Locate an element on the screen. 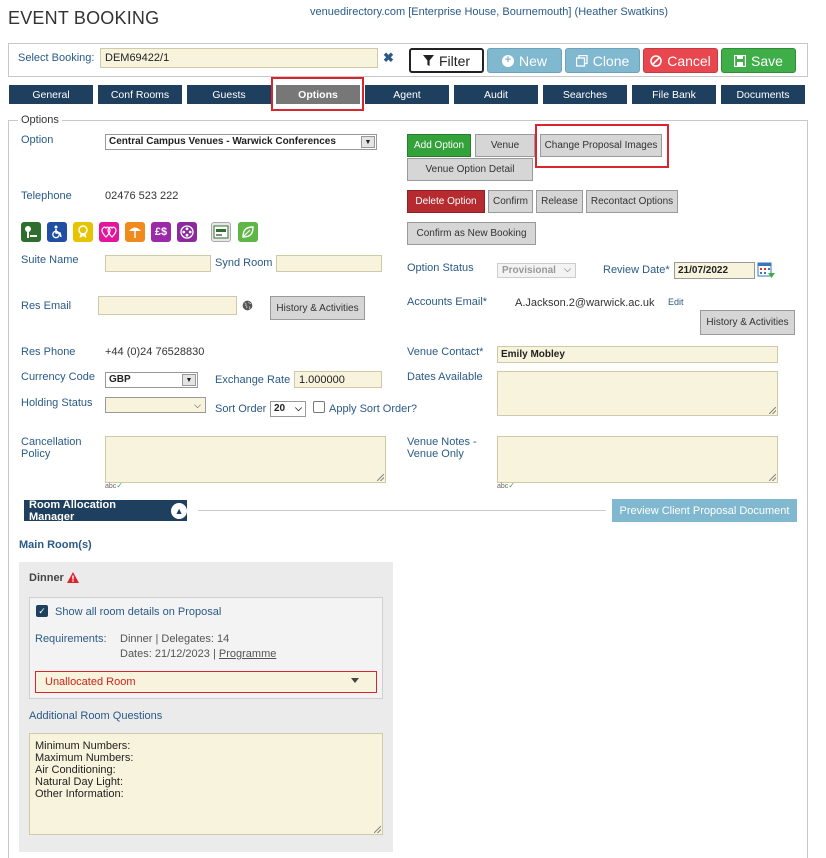 Image resolution: width=826 pixels, height=858 pixels. currency-select: GBP ▼ is located at coordinates (151, 380).